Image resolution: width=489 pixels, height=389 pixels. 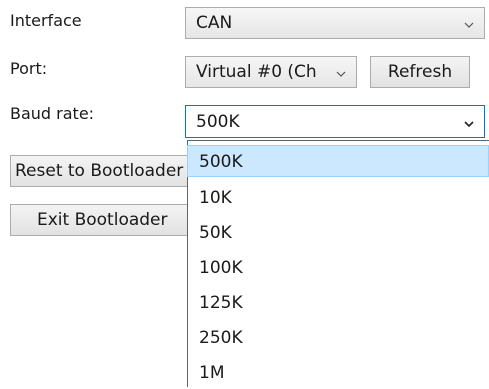 What do you see at coordinates (338, 268) in the screenshot?
I see `baud-option-100k: 100K` at bounding box center [338, 268].